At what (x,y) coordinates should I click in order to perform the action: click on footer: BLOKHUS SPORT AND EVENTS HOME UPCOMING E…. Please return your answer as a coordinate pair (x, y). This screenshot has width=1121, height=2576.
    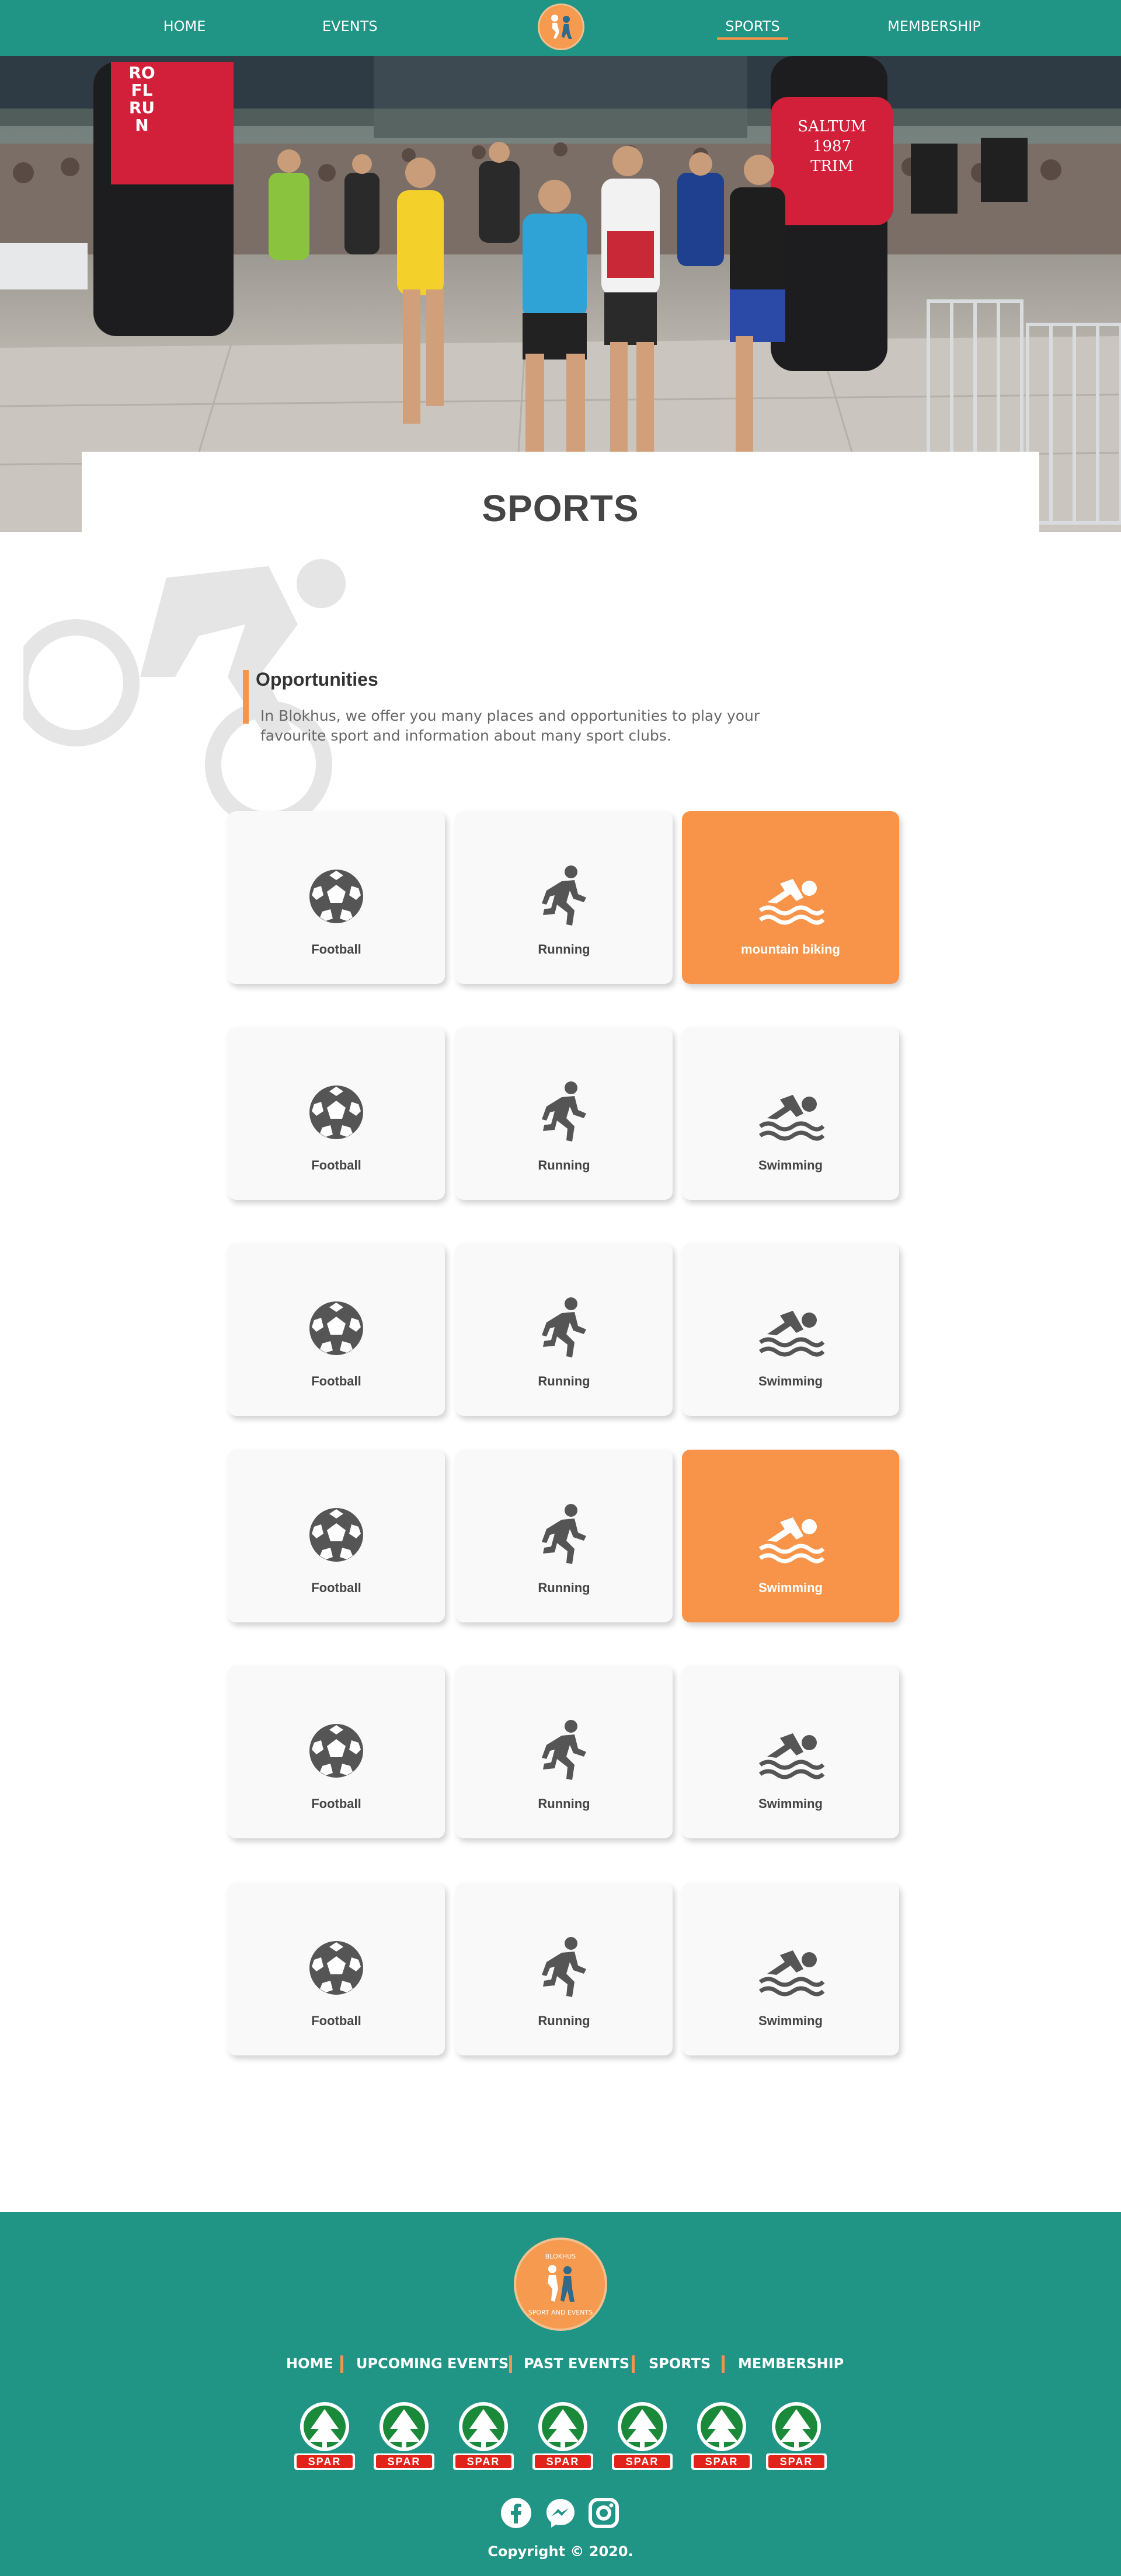
    Looking at the image, I should click on (560, 2394).